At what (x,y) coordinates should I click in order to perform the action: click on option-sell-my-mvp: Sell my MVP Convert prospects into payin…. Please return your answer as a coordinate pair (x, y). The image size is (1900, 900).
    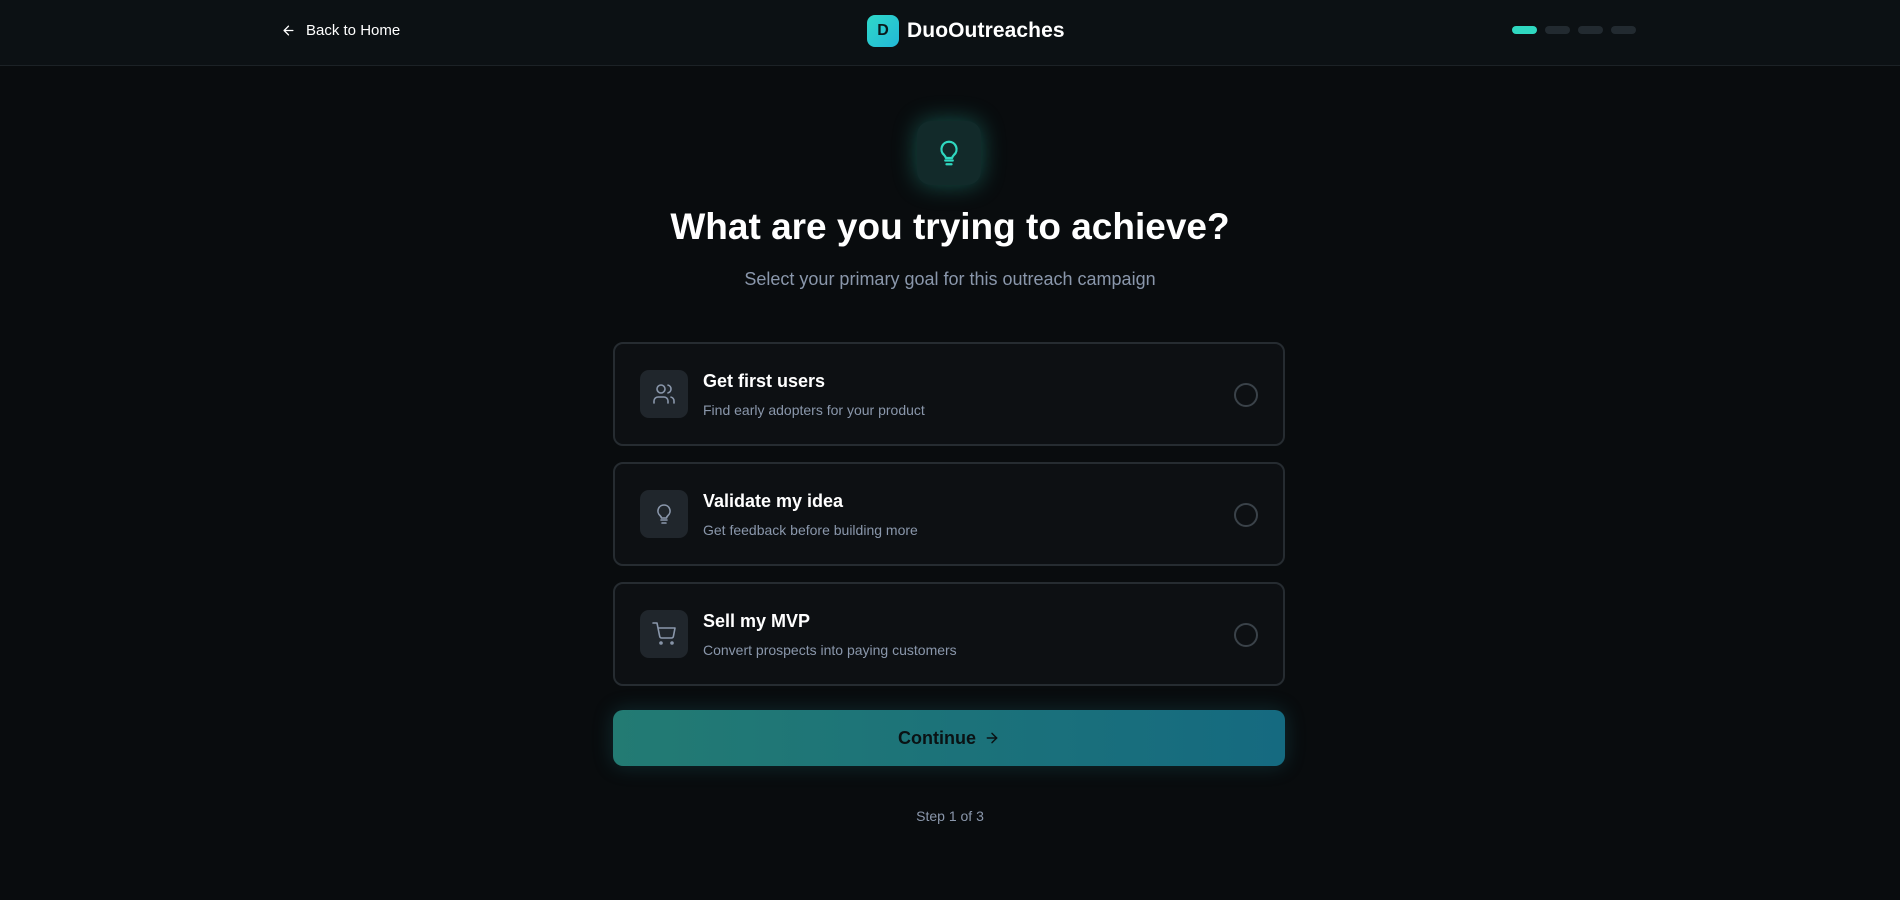
    Looking at the image, I should click on (949, 634).